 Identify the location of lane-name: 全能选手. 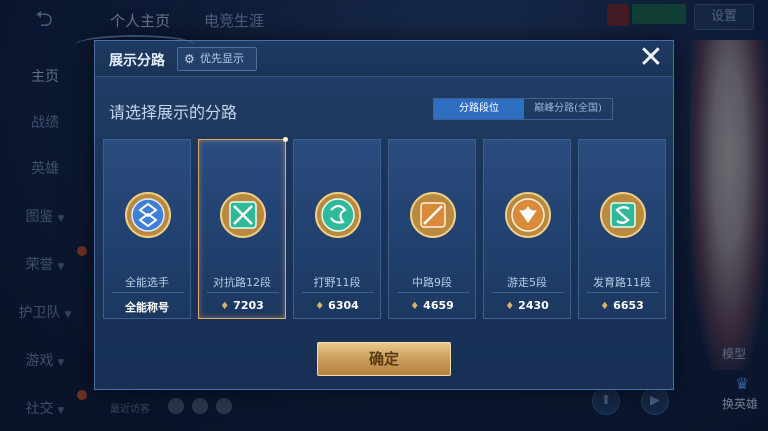
(147, 282).